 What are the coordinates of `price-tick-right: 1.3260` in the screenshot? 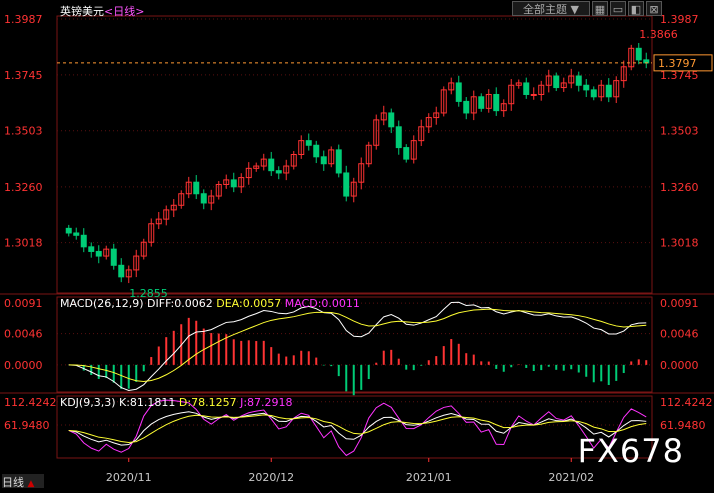 It's located at (679, 187).